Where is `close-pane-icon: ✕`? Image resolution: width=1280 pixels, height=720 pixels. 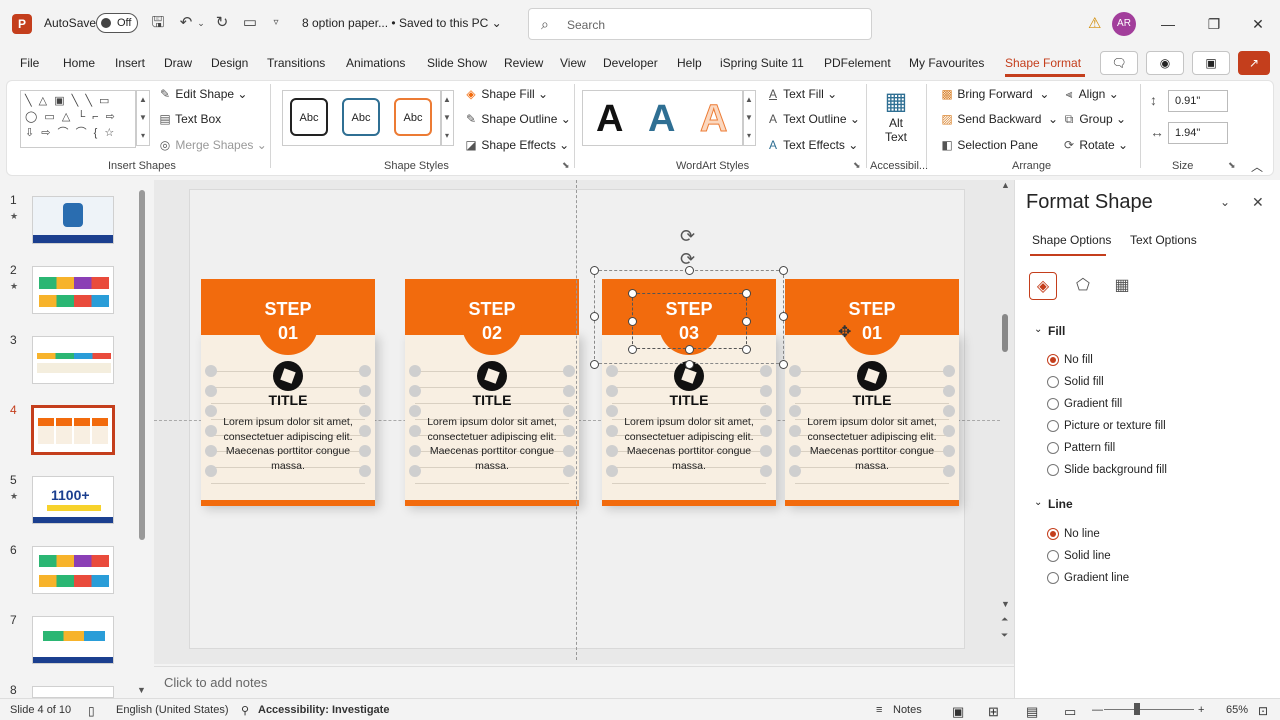 close-pane-icon: ✕ is located at coordinates (1258, 202).